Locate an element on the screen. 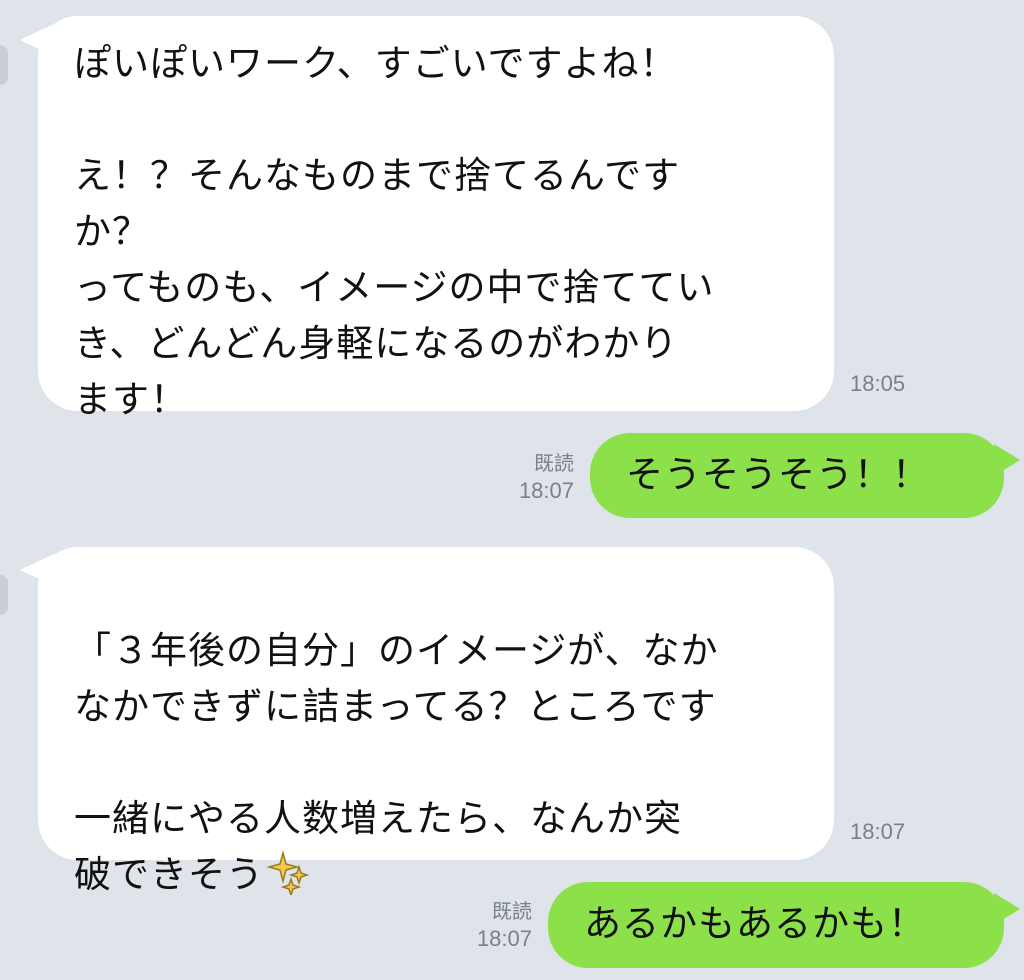 The height and width of the screenshot is (980, 1024). message-time: 18:05 is located at coordinates (878, 383).